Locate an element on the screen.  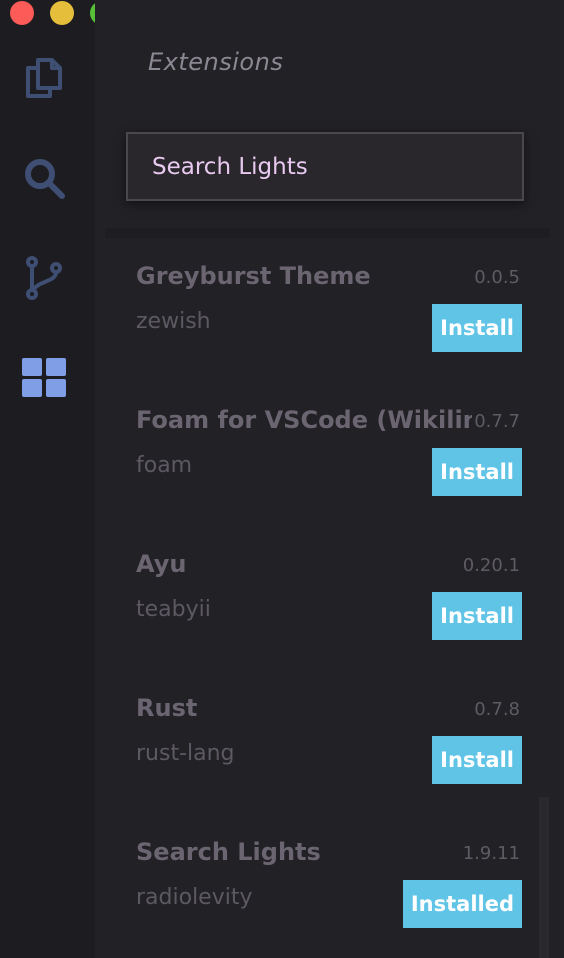
extension-author: teabyii is located at coordinates (173, 609).